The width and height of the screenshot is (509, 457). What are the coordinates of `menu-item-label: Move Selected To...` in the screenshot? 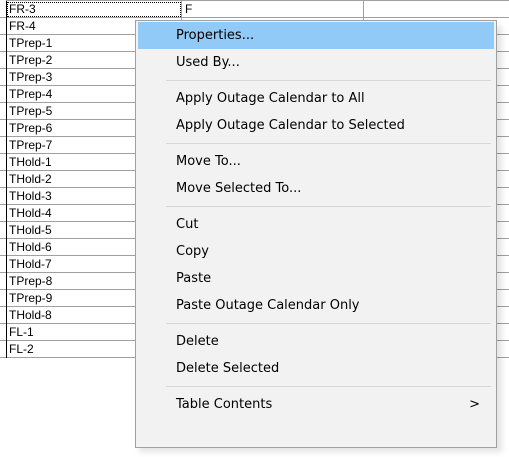 It's located at (239, 188).